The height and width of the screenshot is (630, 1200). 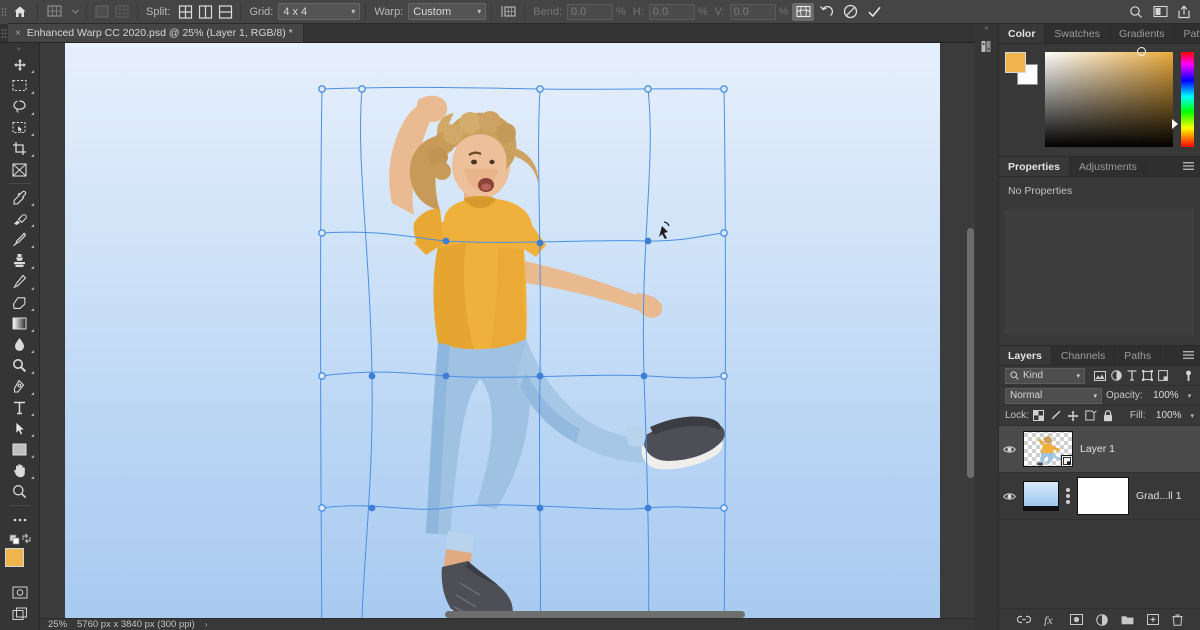 I want to click on tab-bar-grip, so click(x=4, y=33).